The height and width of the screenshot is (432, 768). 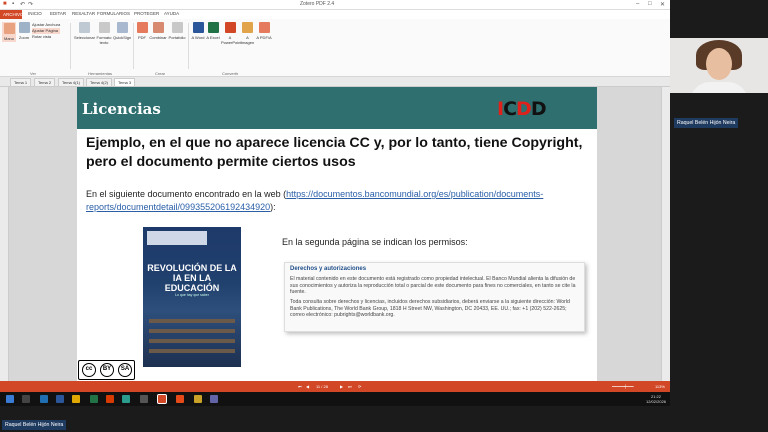 What do you see at coordinates (198, 399) in the screenshot?
I see `notes-icon` at bounding box center [198, 399].